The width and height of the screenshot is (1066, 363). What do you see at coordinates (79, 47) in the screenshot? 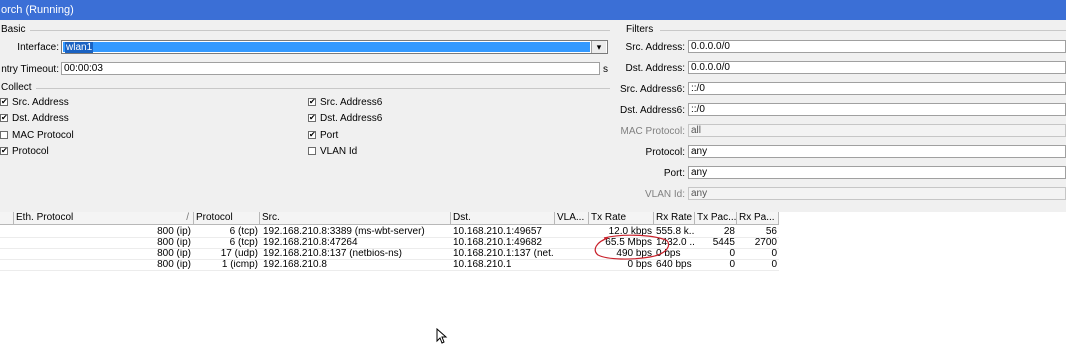
I see `interface-value: wlan1` at bounding box center [79, 47].